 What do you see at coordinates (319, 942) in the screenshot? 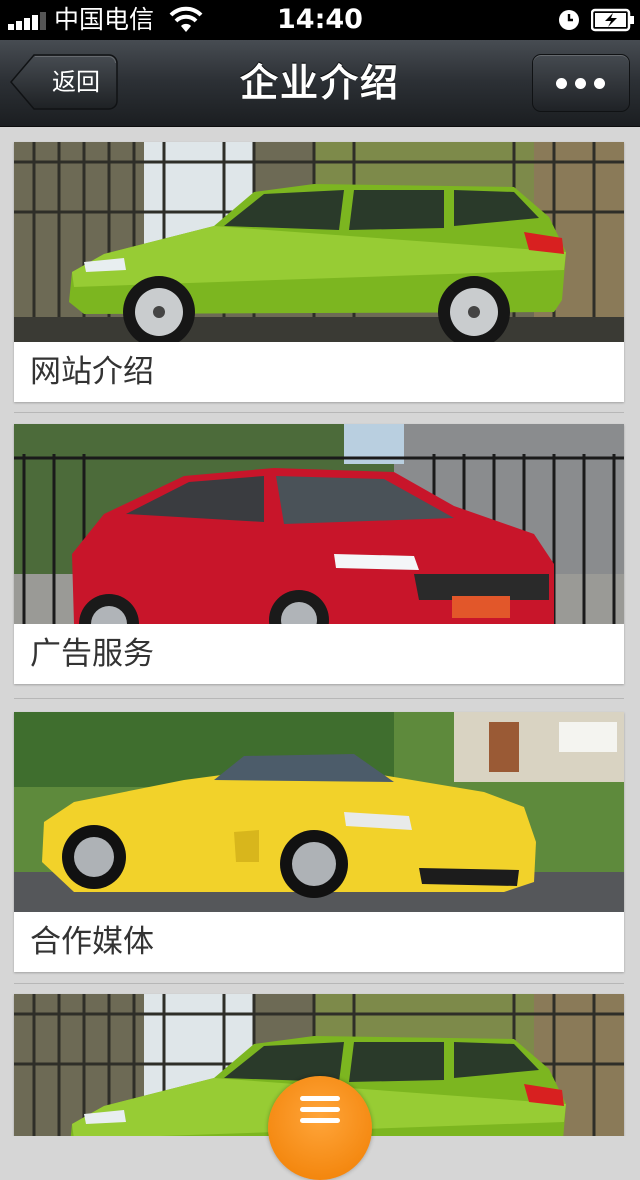
I see `card-label: 合作媒体` at bounding box center [319, 942].